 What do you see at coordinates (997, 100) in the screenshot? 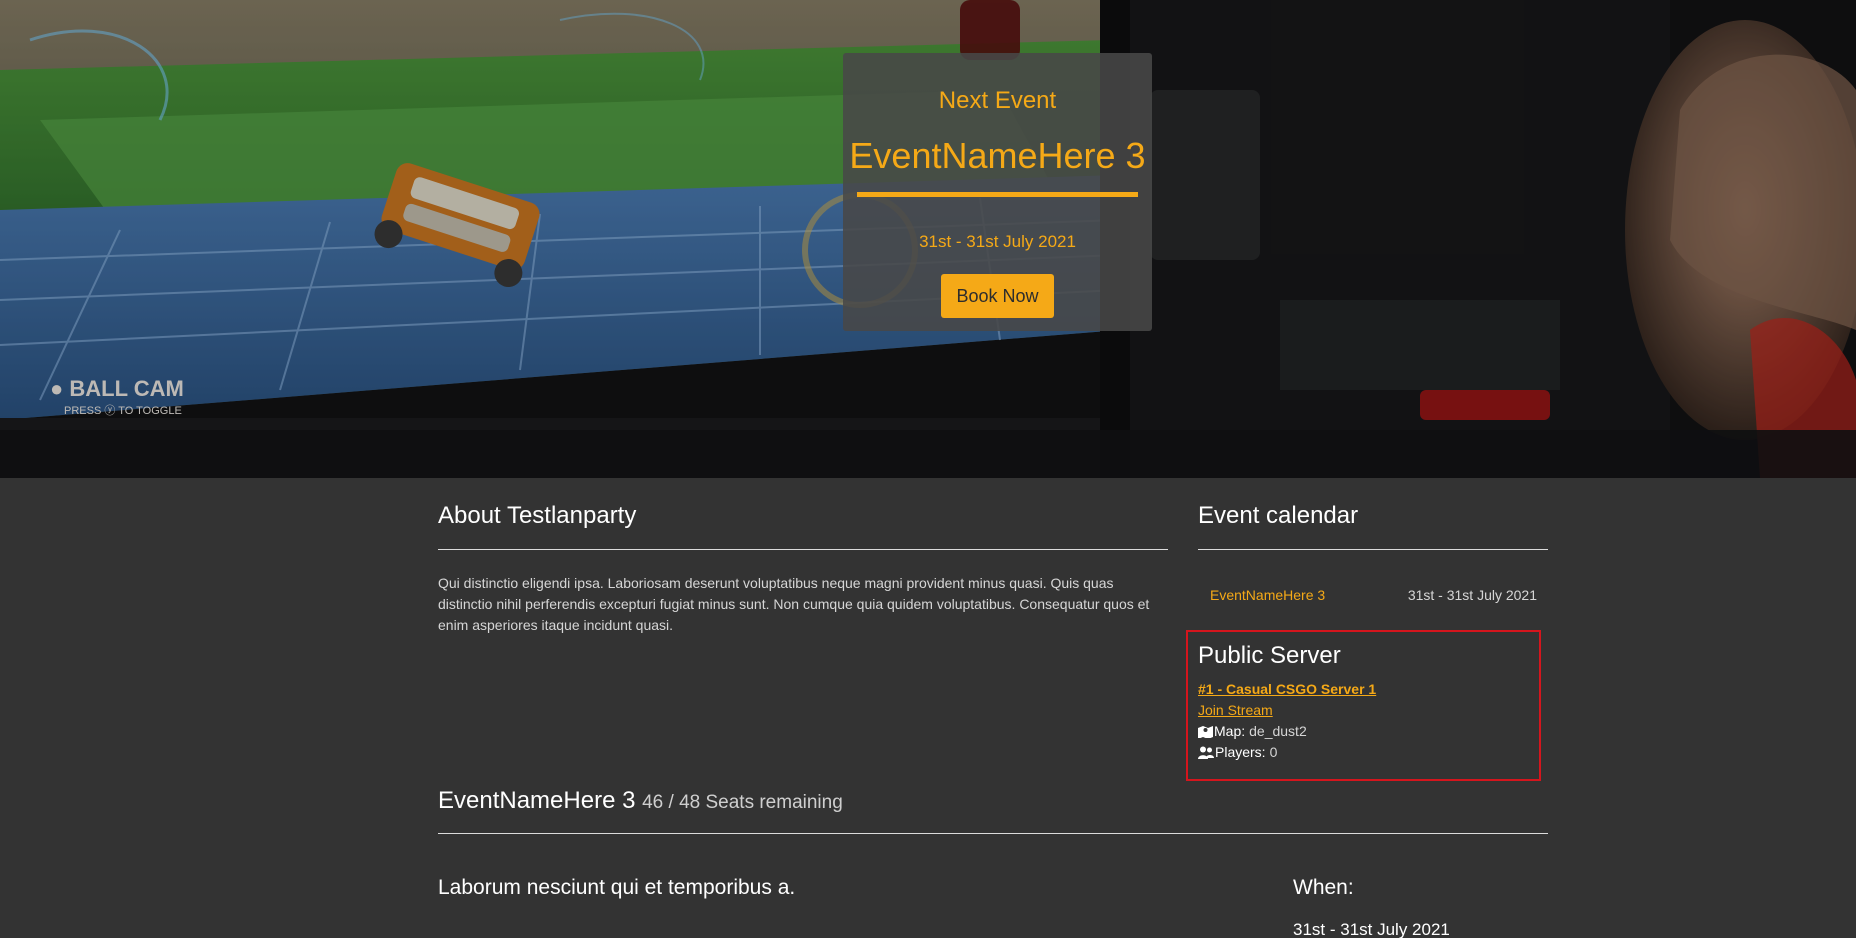
I see `next-event-label: Next Event` at bounding box center [997, 100].